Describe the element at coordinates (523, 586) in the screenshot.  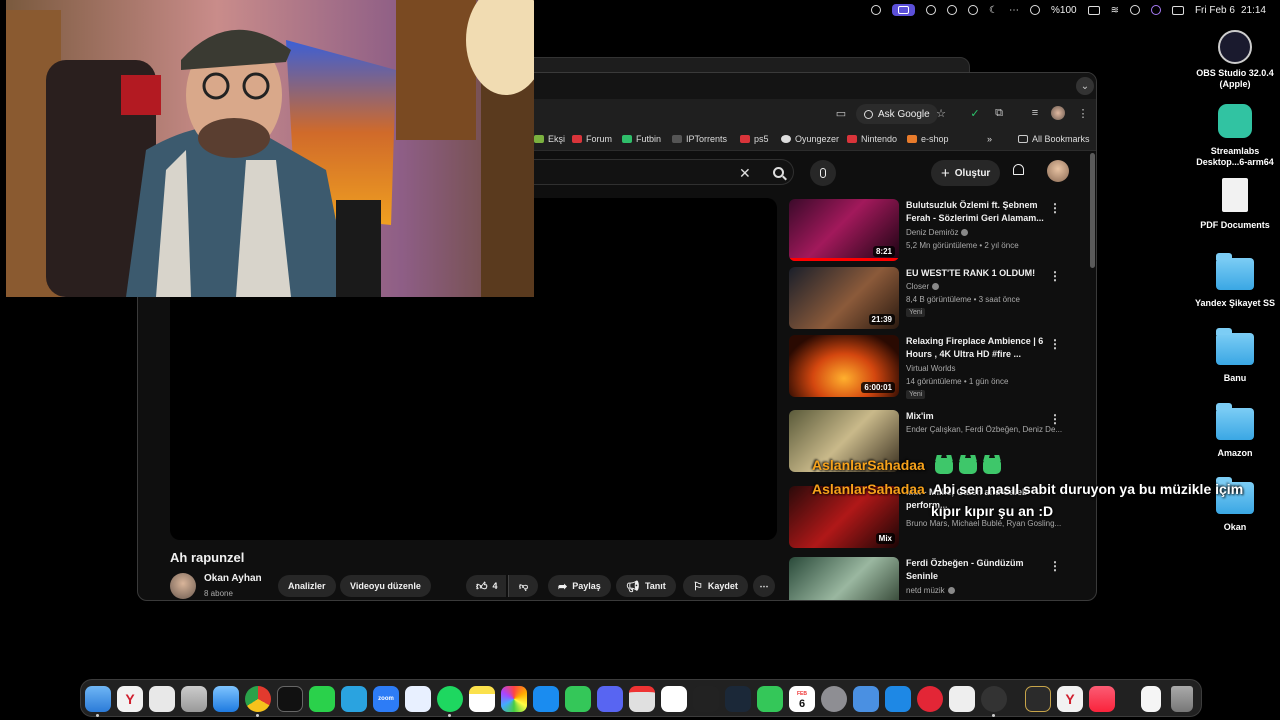
I see `dislike-button: 👎︎` at that location.